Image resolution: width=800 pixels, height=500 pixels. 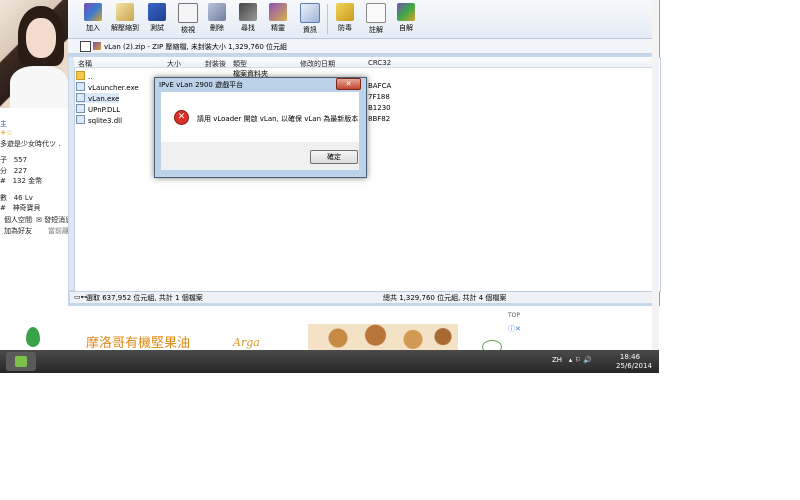 I want to click on input-method-indicator: ZH, so click(x=557, y=360).